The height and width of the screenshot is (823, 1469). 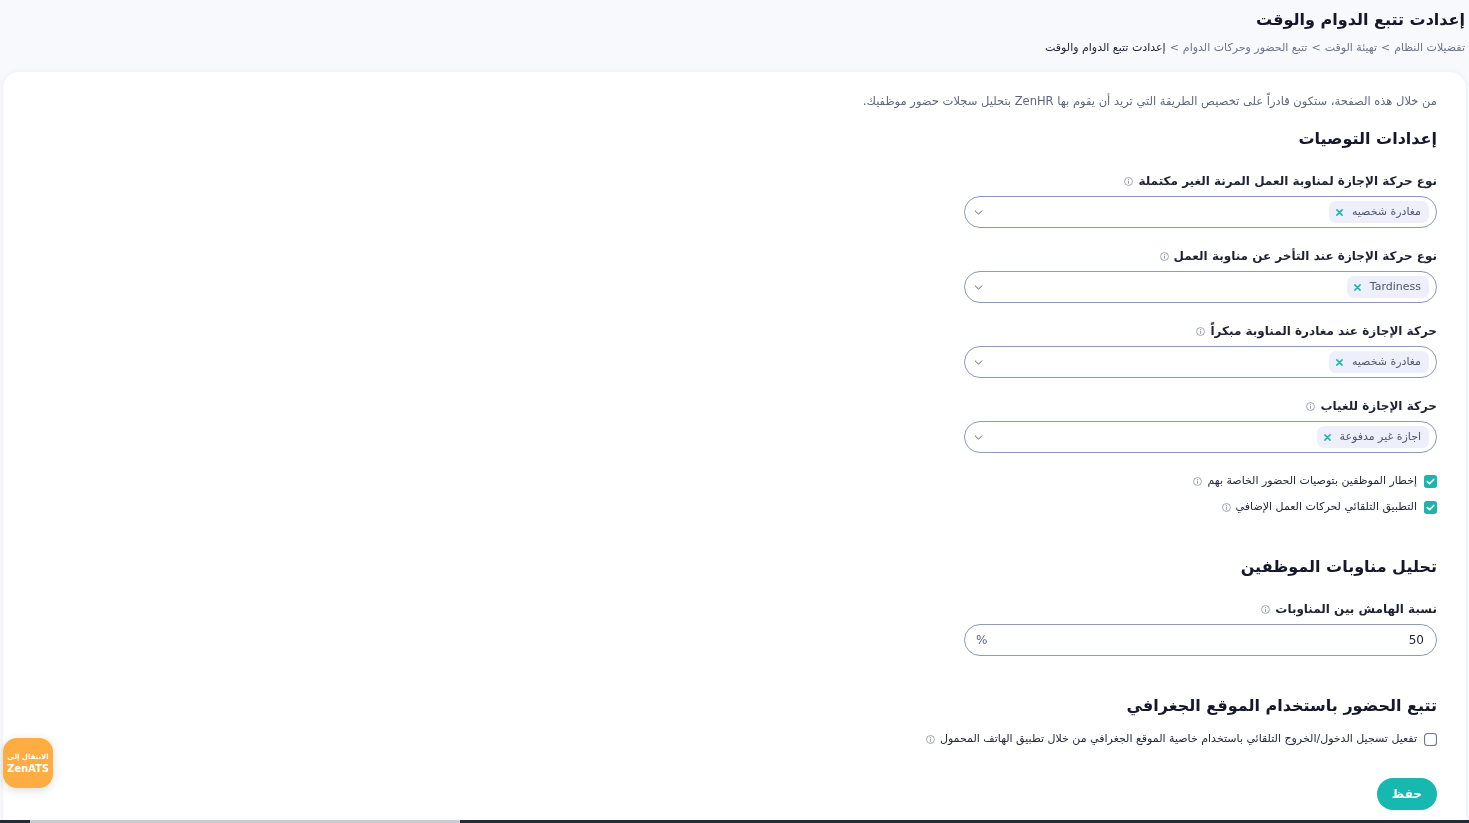 I want to click on section-title: تتبع الحضور باستخدام الموقع الجغرافي, so click(x=1281, y=706).